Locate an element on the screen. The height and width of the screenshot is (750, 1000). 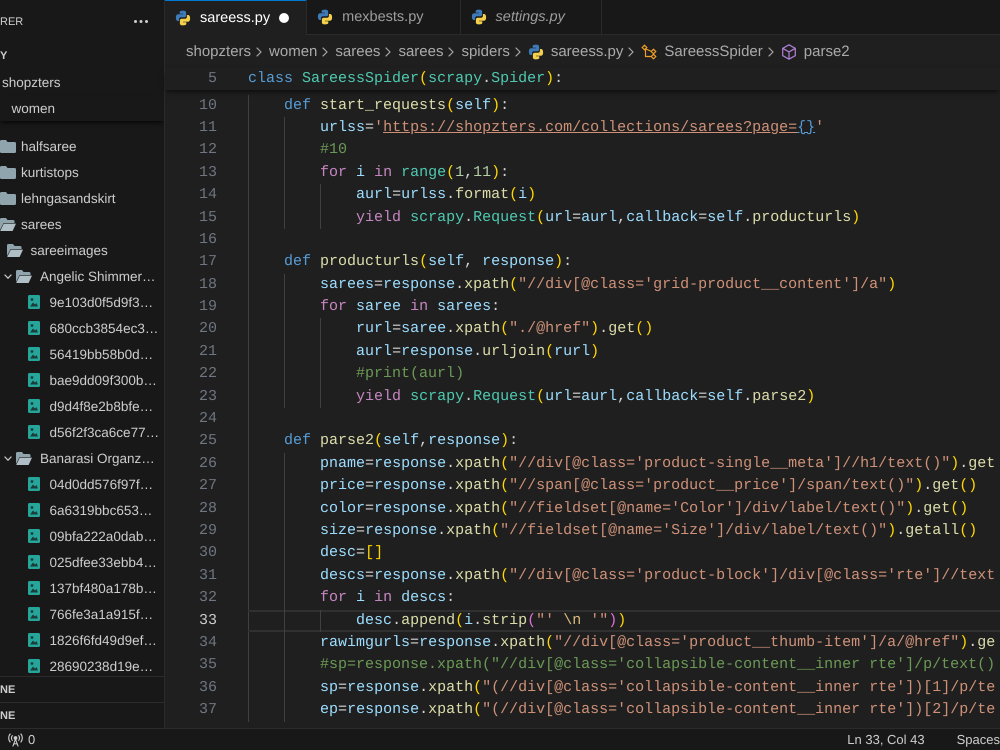
line-number: 34 is located at coordinates (207, 642).